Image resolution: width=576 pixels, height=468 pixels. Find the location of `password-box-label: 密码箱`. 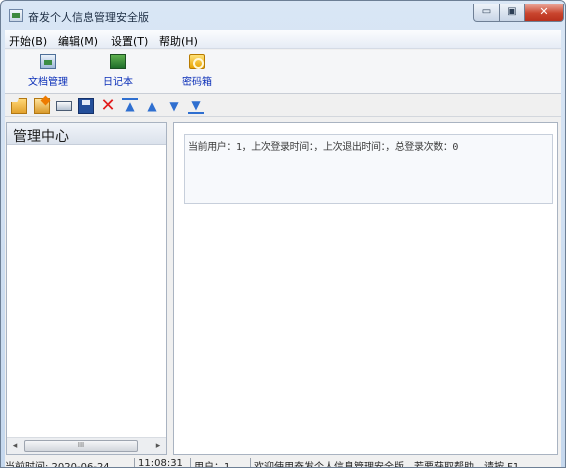

password-box-label: 密码箱 is located at coordinates (197, 82).